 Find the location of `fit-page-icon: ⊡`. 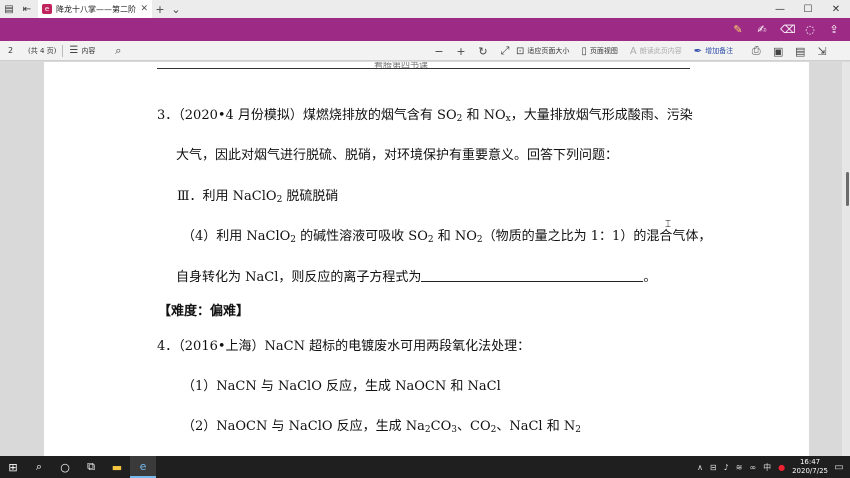

fit-page-icon: ⊡ is located at coordinates (520, 51).